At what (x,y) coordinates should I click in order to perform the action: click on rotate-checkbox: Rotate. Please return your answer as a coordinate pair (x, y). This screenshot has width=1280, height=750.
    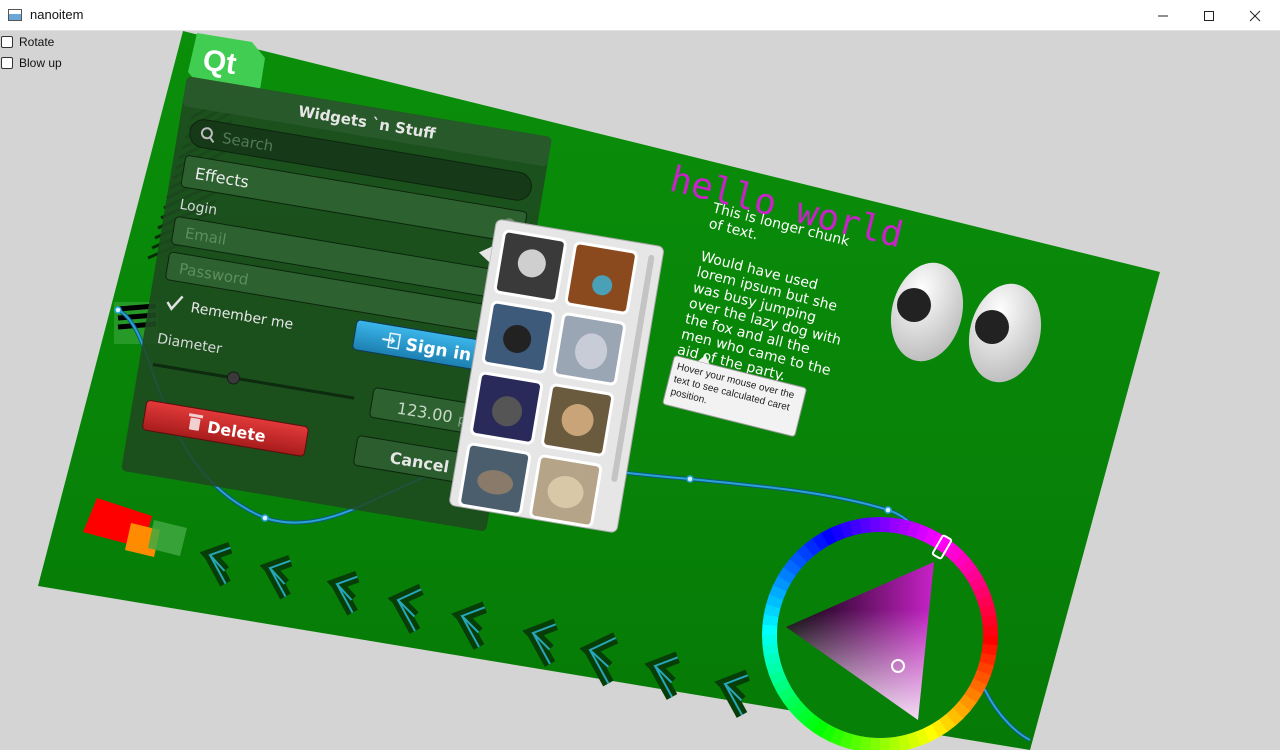
    Looking at the image, I should click on (31, 41).